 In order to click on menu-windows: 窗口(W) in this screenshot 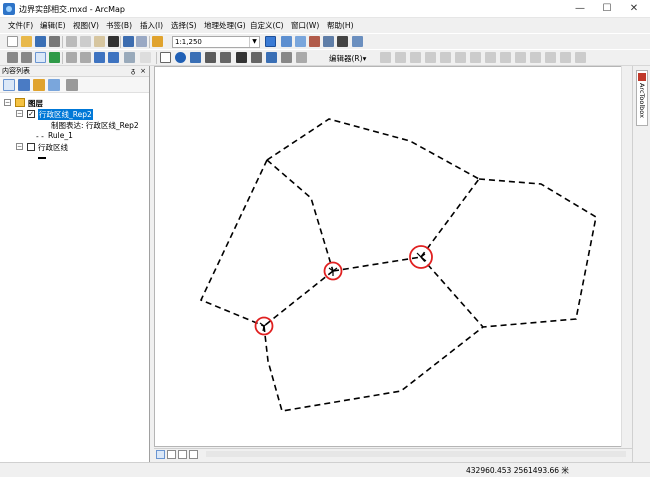, I will do `click(305, 25)`.